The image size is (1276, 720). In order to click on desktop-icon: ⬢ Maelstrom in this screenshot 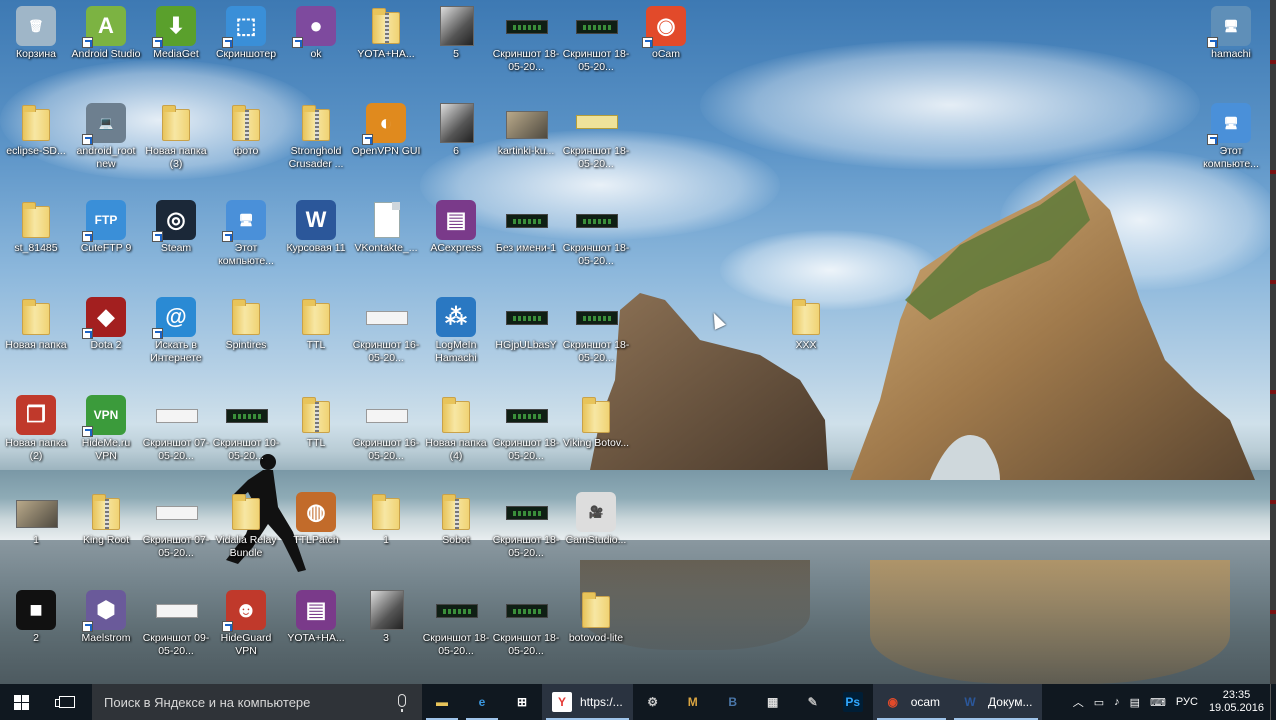, I will do `click(106, 617)`.